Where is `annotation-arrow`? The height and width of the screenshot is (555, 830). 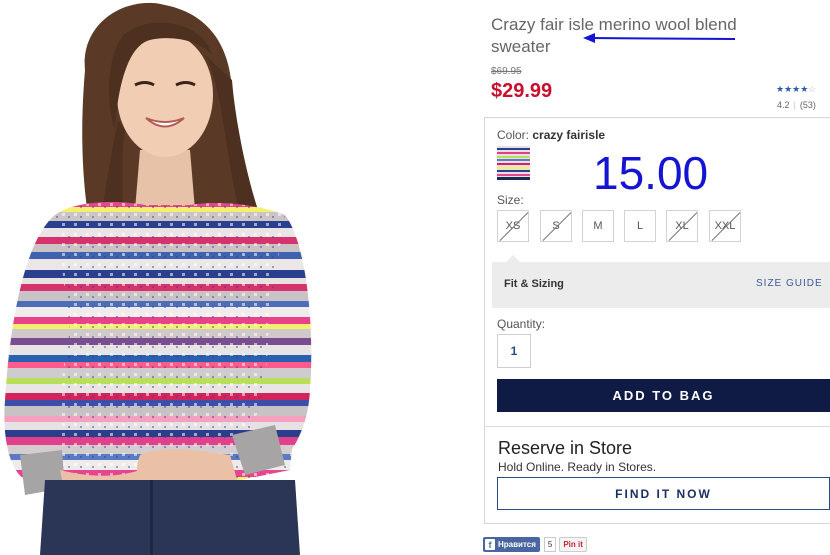 annotation-arrow is located at coordinates (659, 38).